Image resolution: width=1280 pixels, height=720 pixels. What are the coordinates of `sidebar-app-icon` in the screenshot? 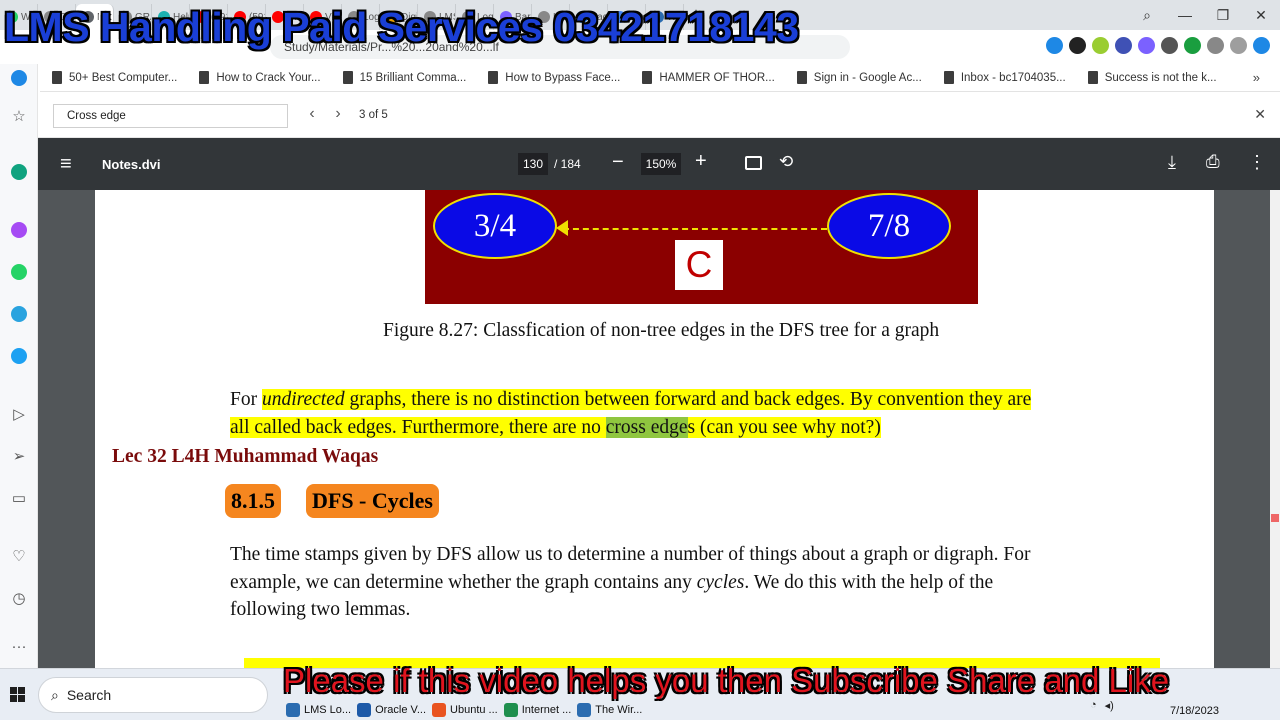 It's located at (19, 78).